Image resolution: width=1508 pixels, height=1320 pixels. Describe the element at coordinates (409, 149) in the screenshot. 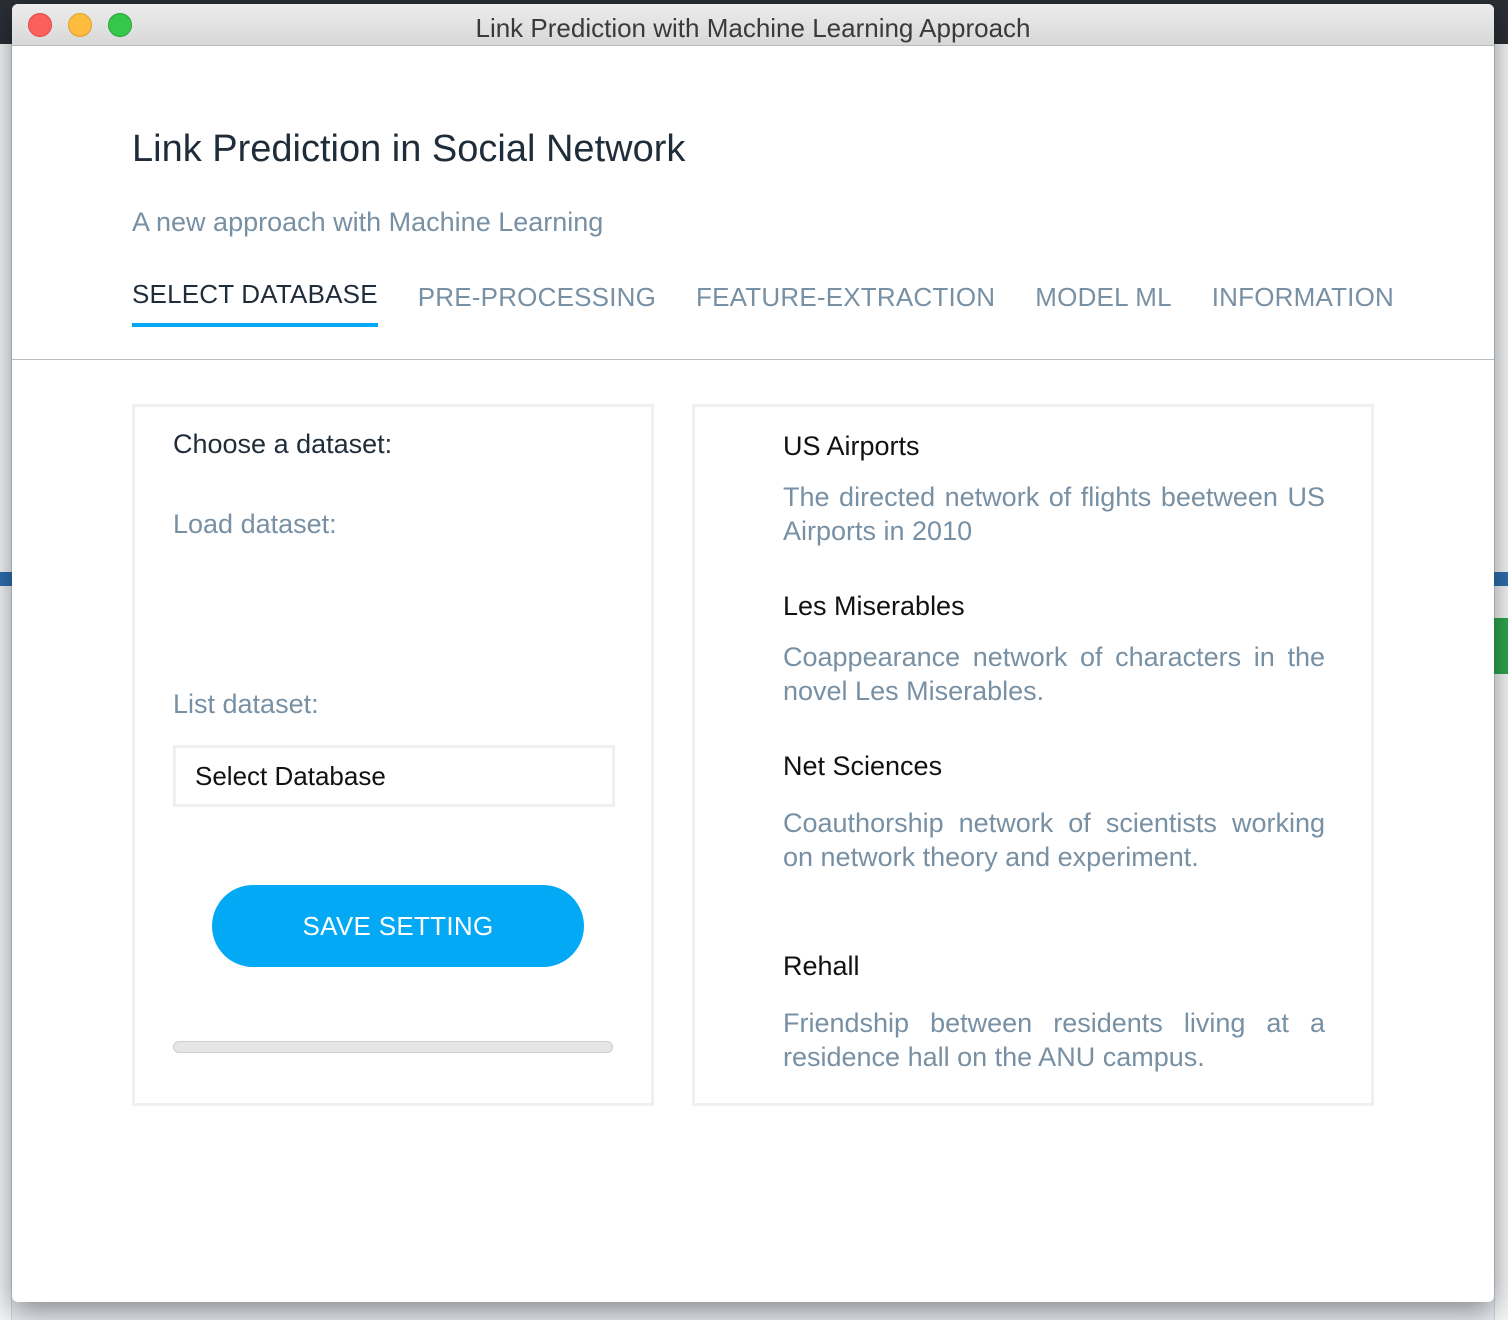

I see `page-title: Link Prediction in Social Network` at that location.